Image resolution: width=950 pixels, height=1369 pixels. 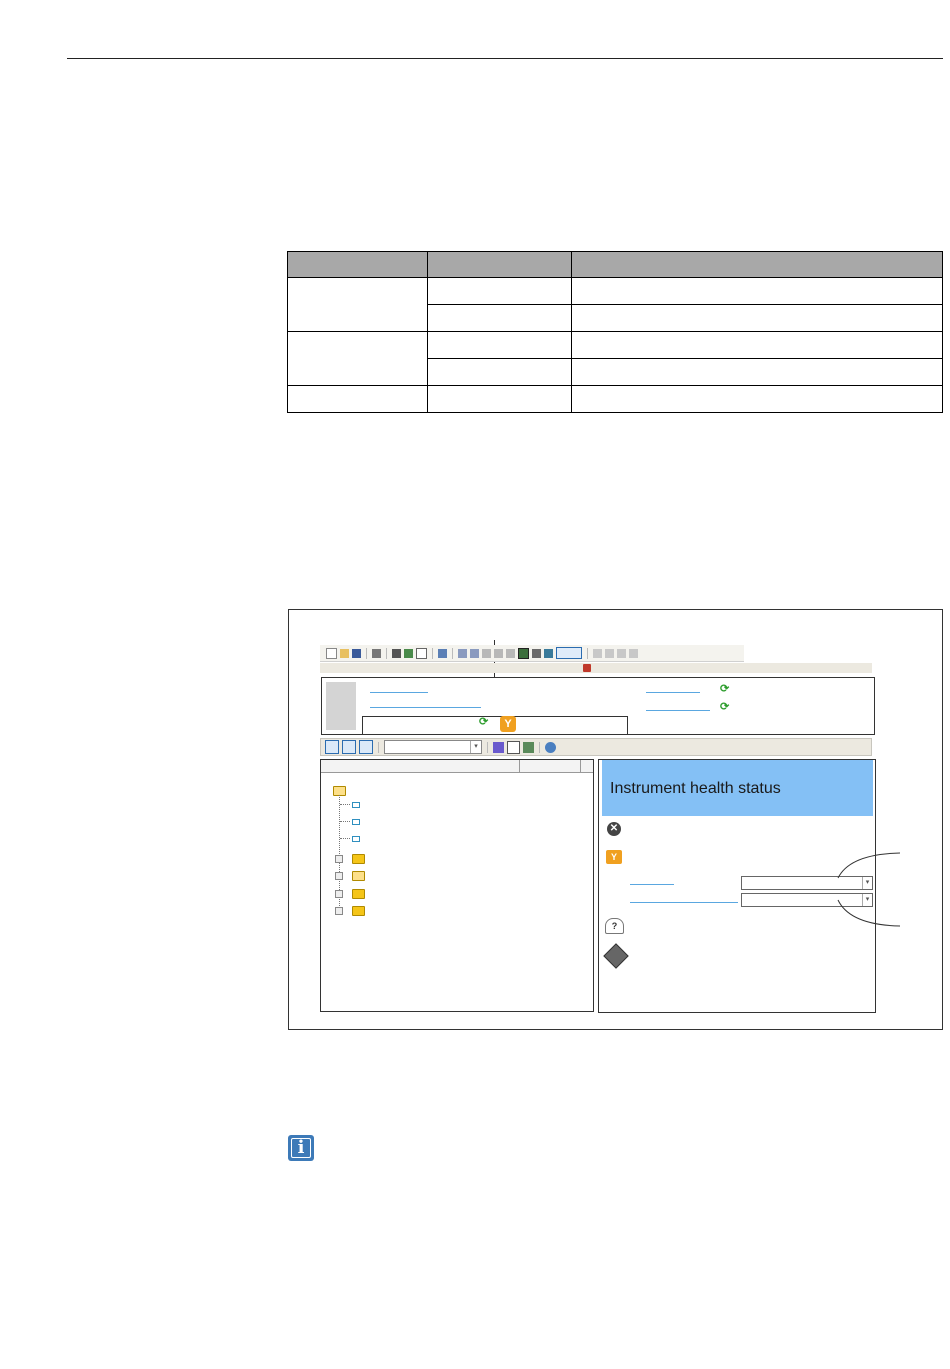 I want to click on out-of-spec-icon: ?, so click(x=614, y=926).